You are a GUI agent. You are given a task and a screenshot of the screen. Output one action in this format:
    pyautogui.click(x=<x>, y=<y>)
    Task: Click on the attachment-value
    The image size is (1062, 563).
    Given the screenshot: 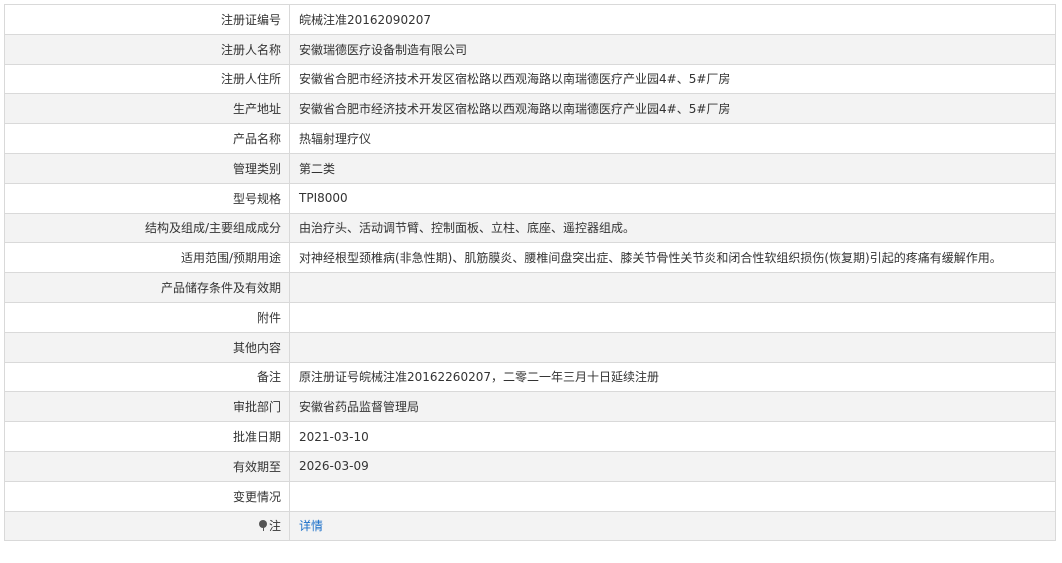 What is the action you would take?
    pyautogui.click(x=672, y=317)
    